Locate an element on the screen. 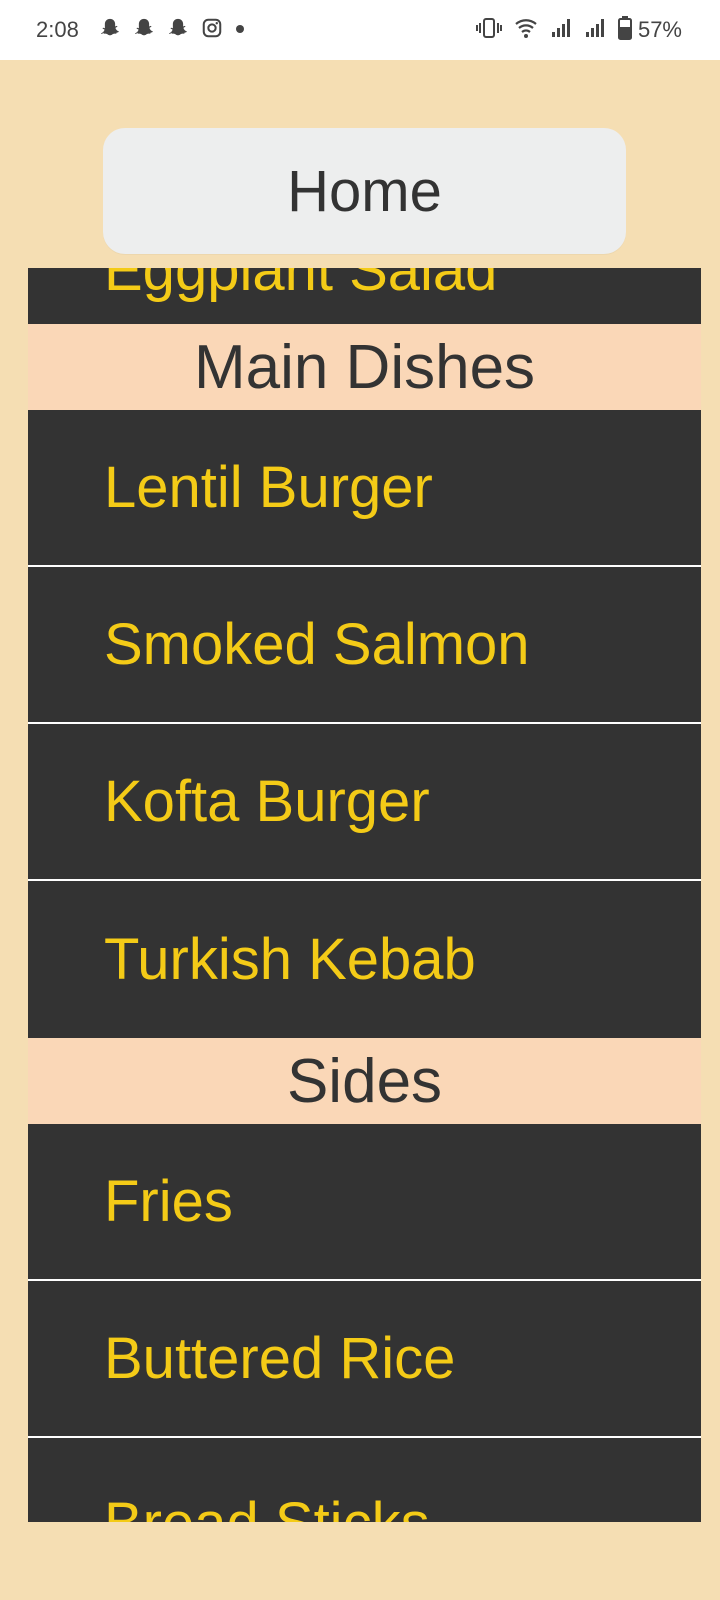  menu-item-lentil-burger: Lentil Burger is located at coordinates (364, 488).